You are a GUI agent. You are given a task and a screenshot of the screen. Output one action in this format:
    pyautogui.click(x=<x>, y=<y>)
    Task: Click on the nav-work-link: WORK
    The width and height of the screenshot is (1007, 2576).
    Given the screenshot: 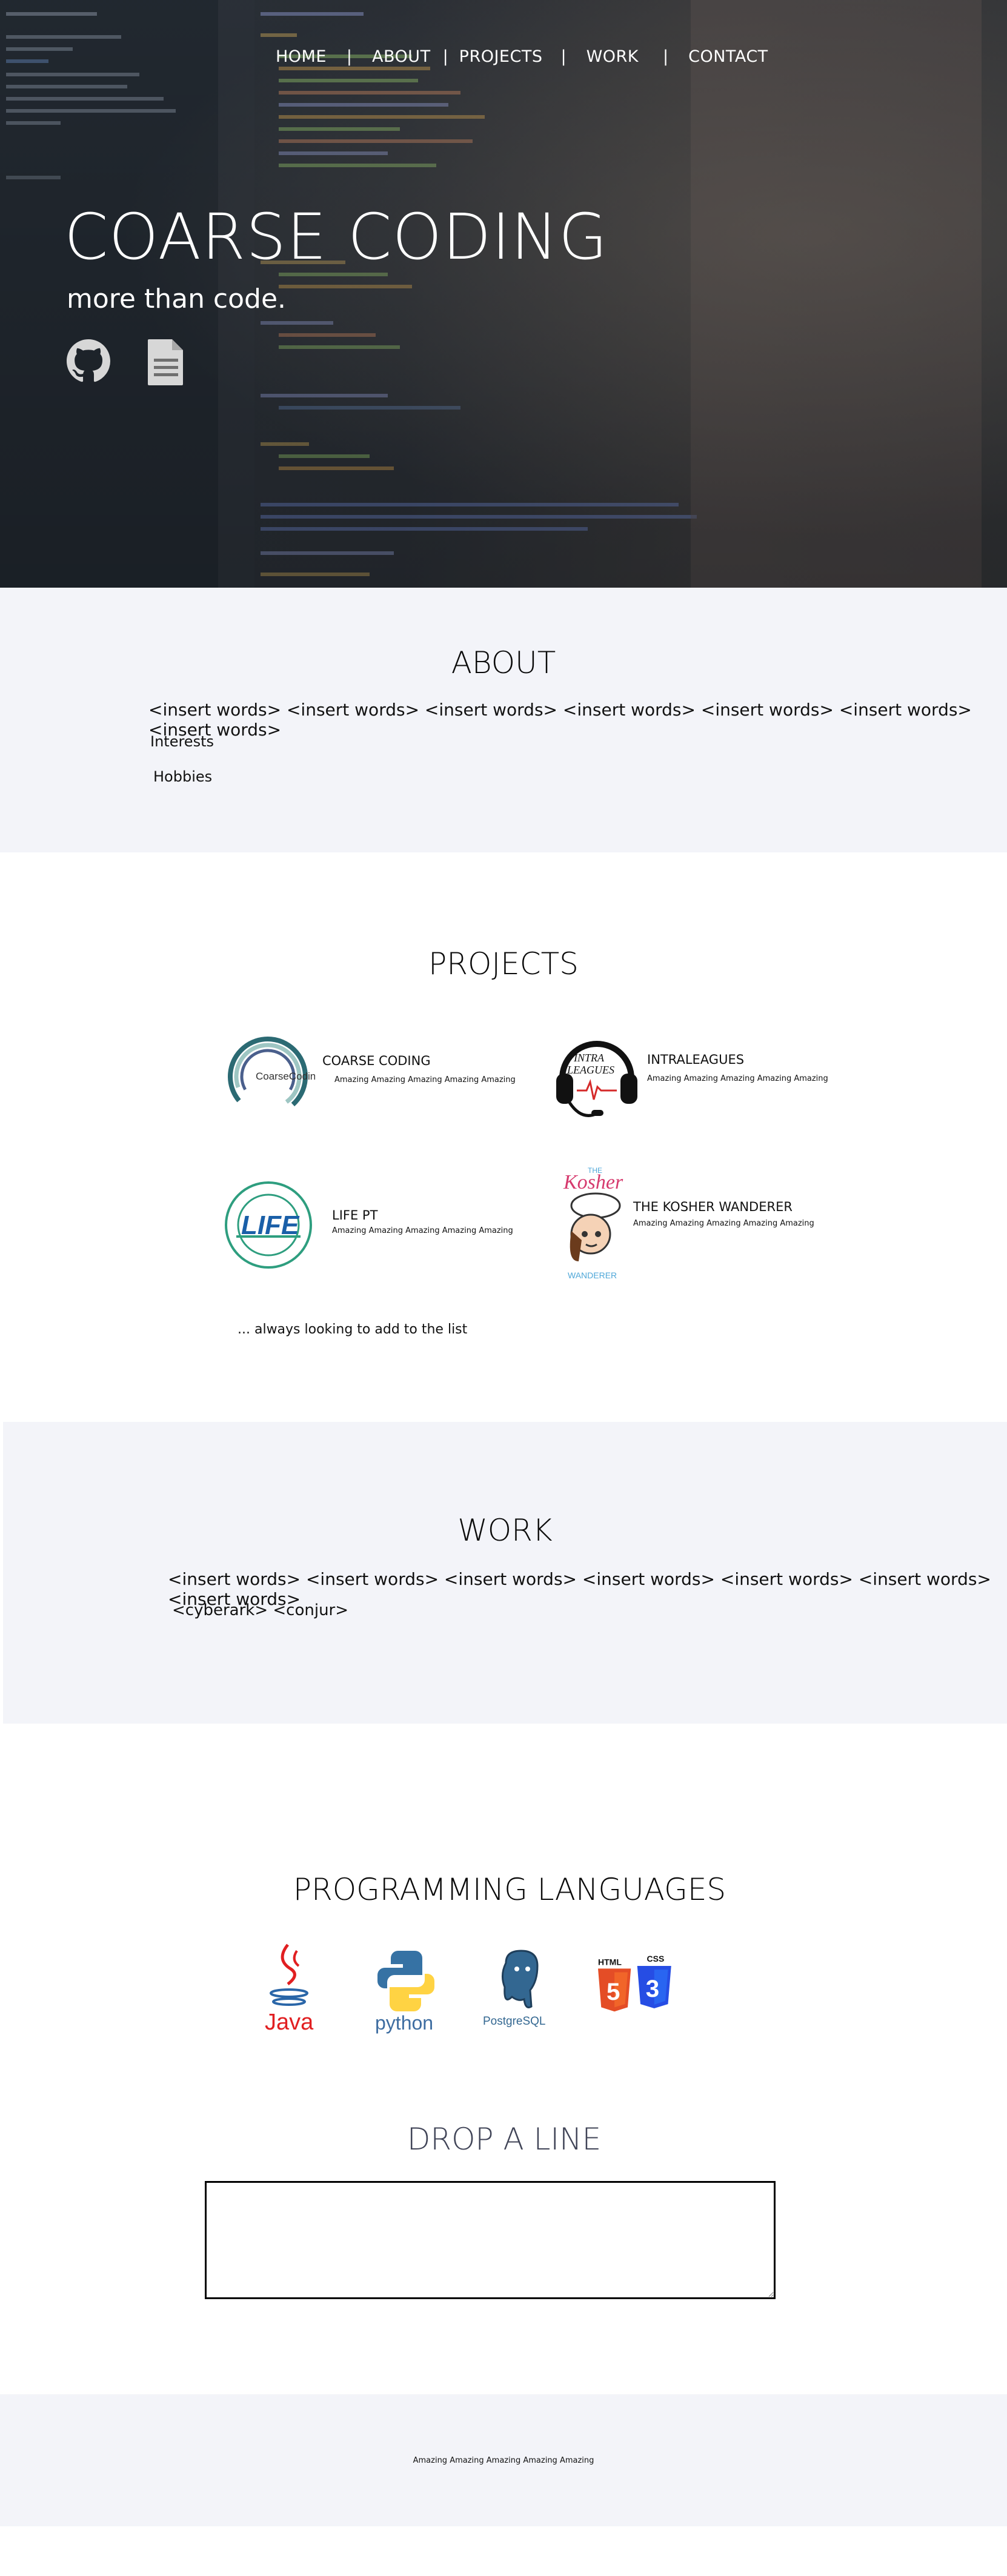 What is the action you would take?
    pyautogui.click(x=613, y=56)
    